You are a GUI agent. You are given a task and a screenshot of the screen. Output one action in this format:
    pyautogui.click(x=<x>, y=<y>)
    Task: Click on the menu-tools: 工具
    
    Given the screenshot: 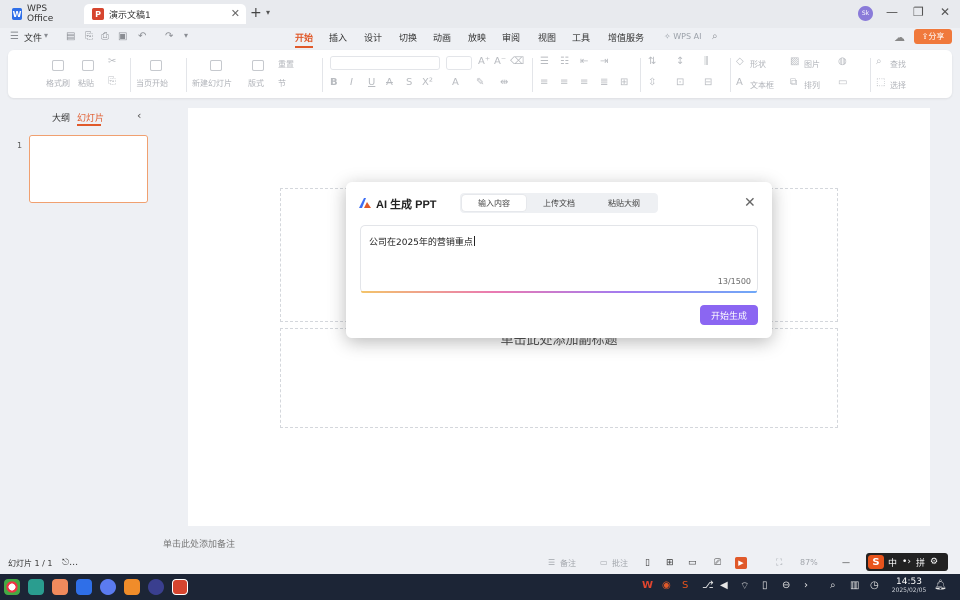 What is the action you would take?
    pyautogui.click(x=581, y=37)
    